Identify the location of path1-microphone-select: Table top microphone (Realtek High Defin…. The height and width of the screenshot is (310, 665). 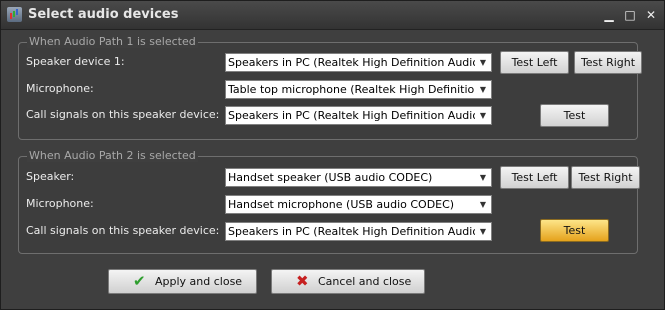
(358, 89).